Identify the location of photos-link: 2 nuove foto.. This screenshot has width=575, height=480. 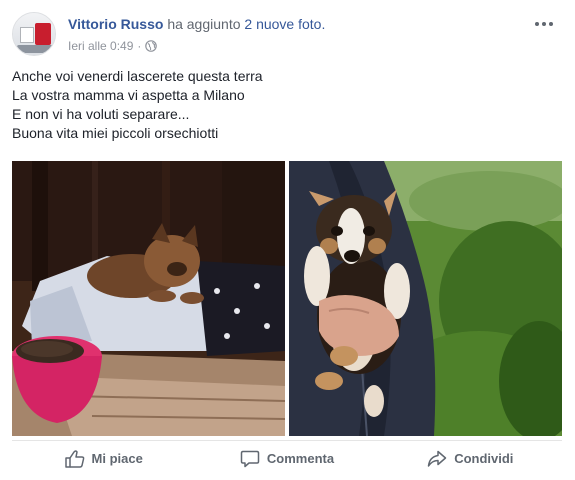
(284, 24).